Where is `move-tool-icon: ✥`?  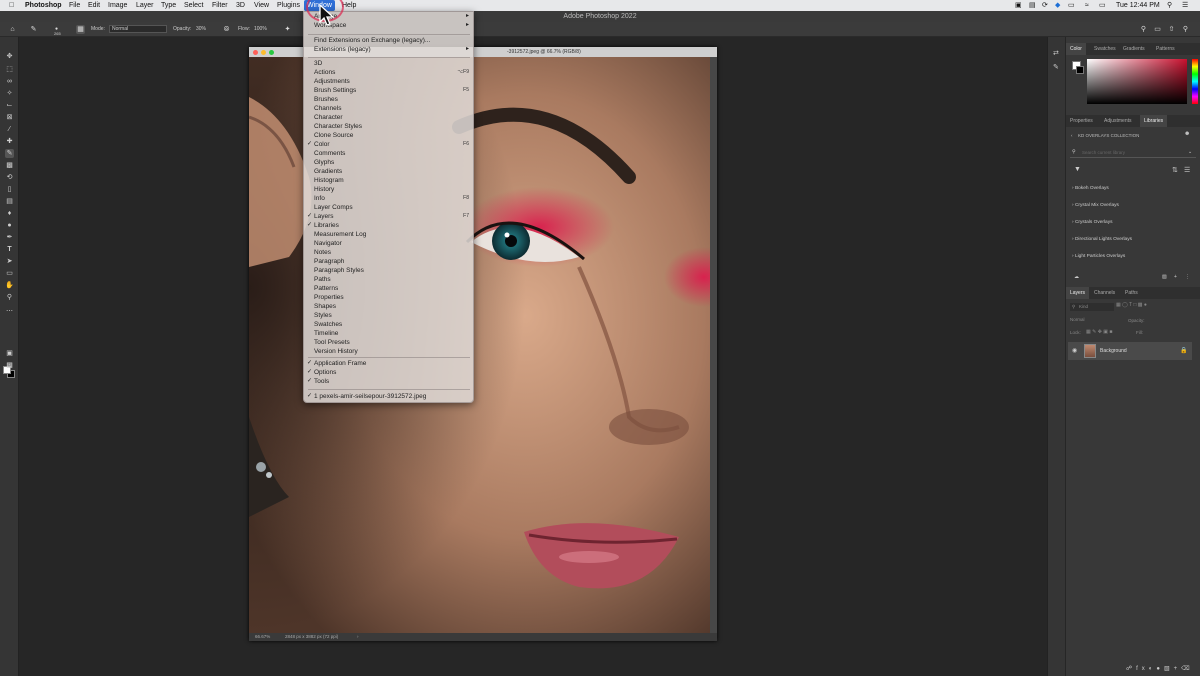 move-tool-icon: ✥ is located at coordinates (9, 56).